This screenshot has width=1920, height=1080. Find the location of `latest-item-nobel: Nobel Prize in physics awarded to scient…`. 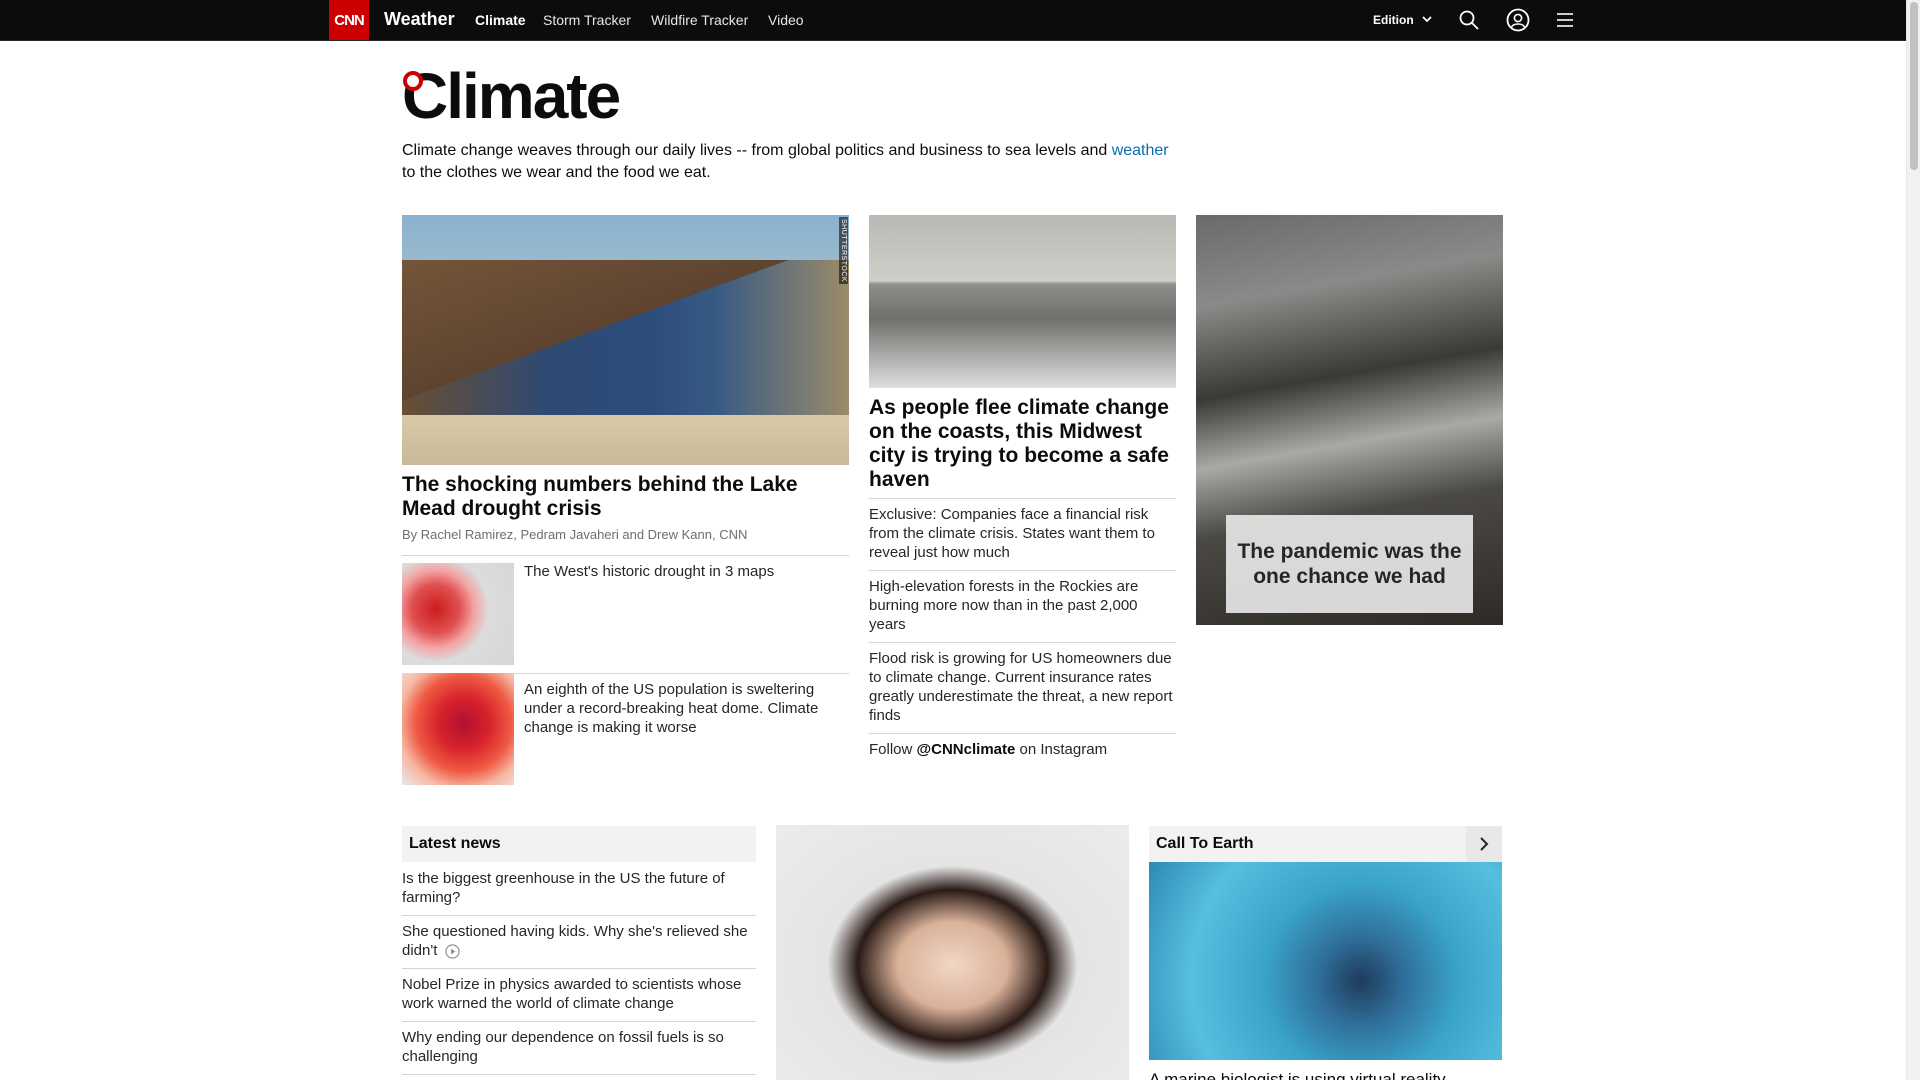

latest-item-nobel: Nobel Prize in physics awarded to scient… is located at coordinates (579, 994).